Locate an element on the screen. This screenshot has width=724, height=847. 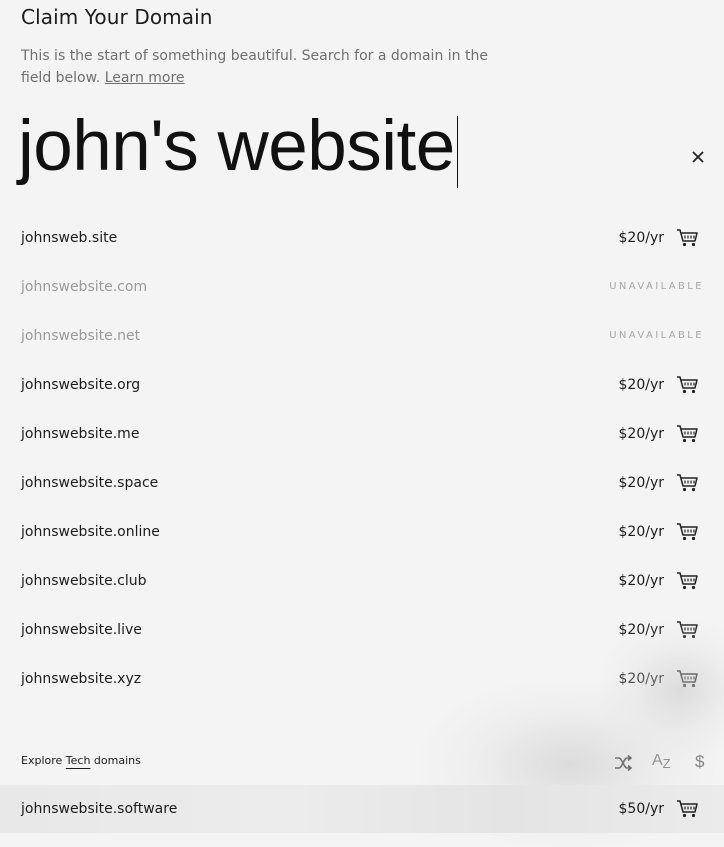
shuffle-icon is located at coordinates (623, 763).